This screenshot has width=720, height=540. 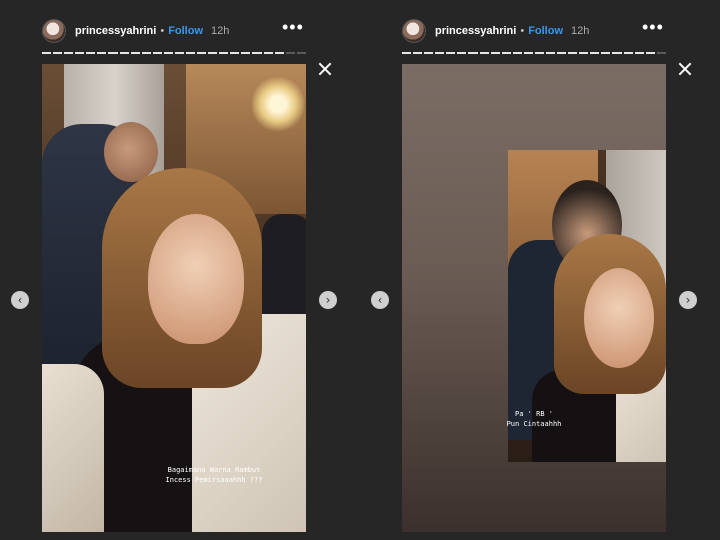 I want to click on jacket-sleeve, so click(x=73, y=448).